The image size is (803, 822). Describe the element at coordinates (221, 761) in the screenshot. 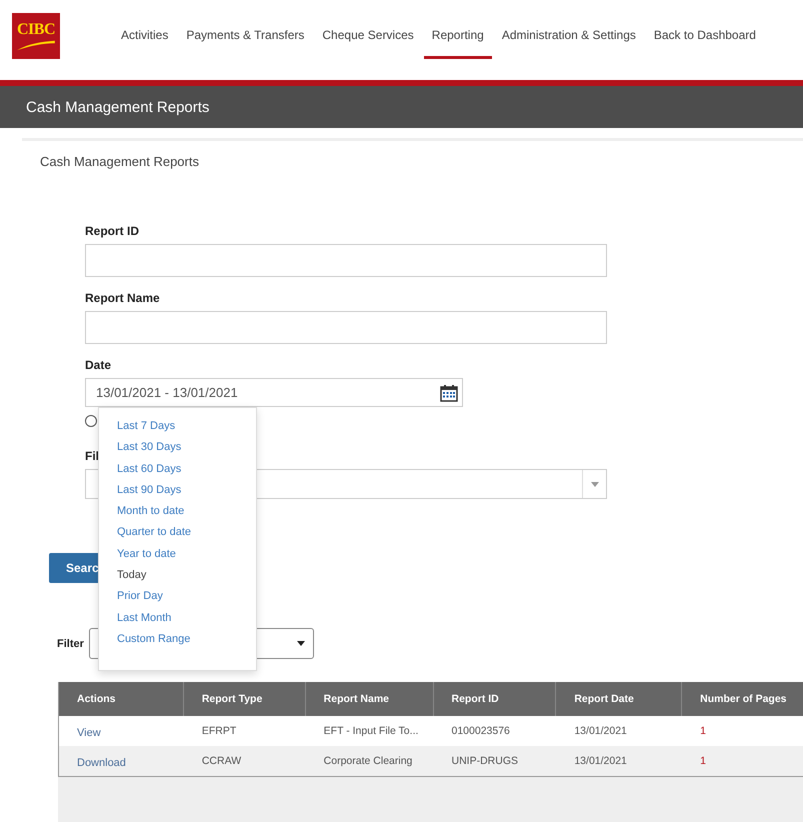

I see `table-cell-text: CCRAW` at that location.